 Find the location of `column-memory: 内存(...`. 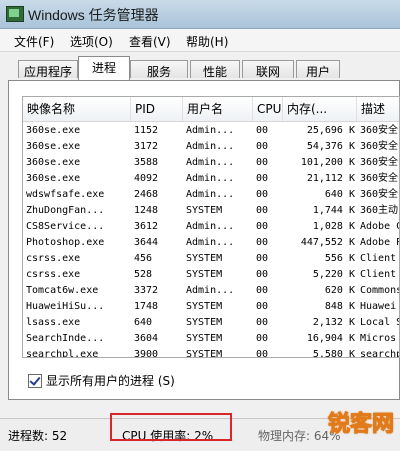

column-memory: 内存(... is located at coordinates (320, 109).